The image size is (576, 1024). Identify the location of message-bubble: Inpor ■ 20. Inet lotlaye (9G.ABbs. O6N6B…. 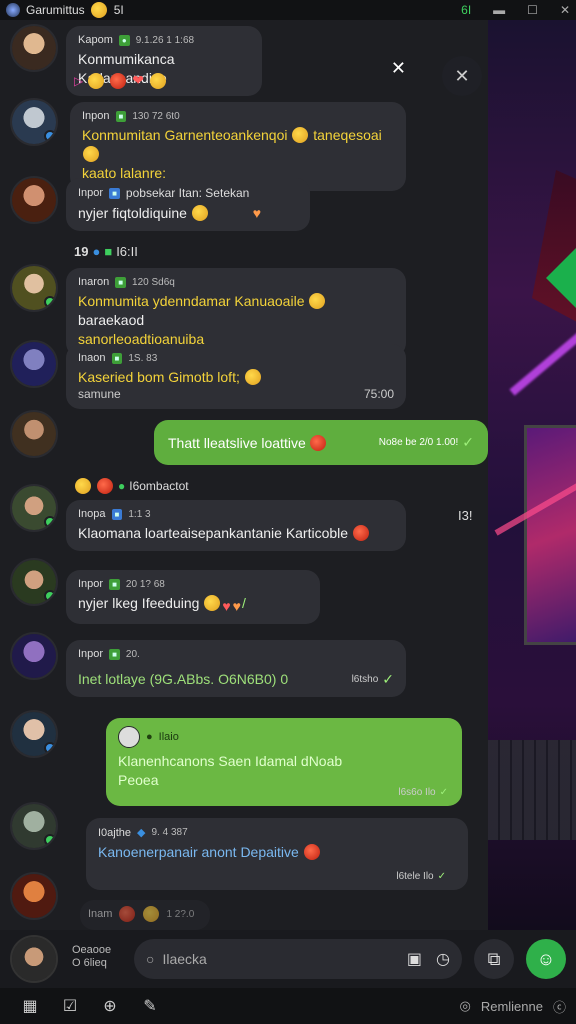
(236, 668).